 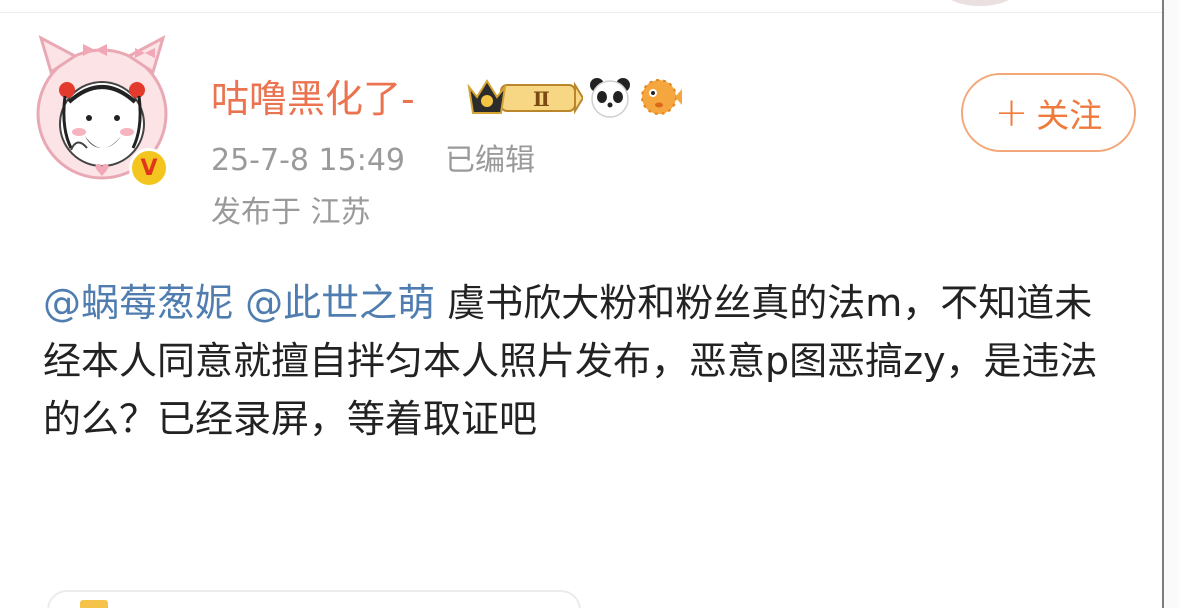 What do you see at coordinates (314, 599) in the screenshot?
I see `next-card-edge` at bounding box center [314, 599].